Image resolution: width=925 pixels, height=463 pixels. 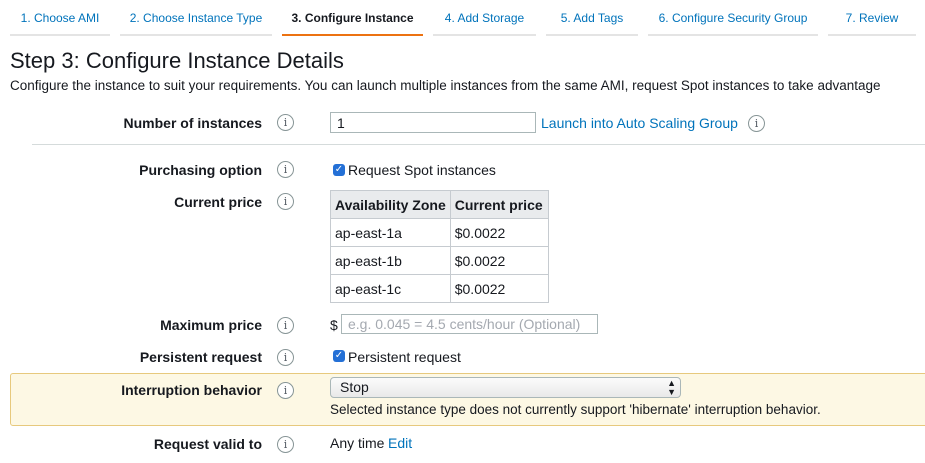 What do you see at coordinates (200, 170) in the screenshot?
I see `purchasing-option-label: Purchasing option` at bounding box center [200, 170].